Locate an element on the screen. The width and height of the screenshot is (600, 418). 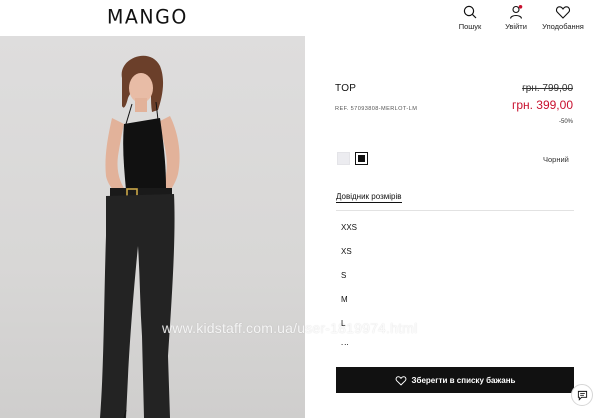
sale-price: грн. 399,00 is located at coordinates (542, 105).